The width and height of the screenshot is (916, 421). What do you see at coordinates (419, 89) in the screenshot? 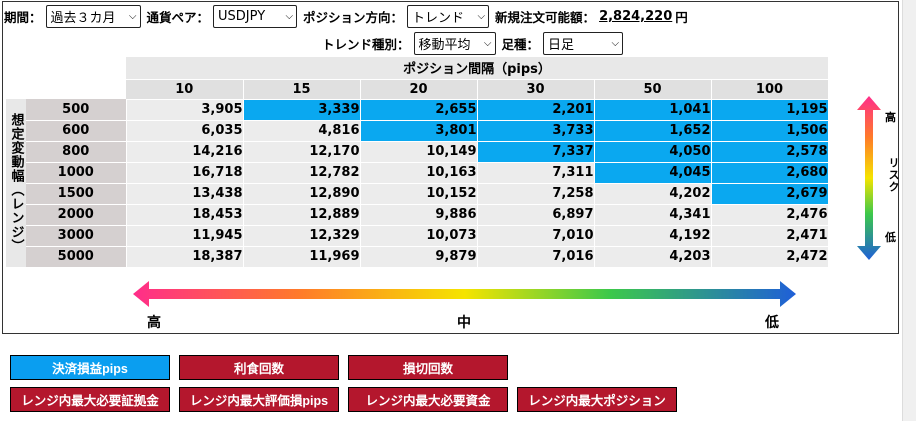
I see `column-header: 20` at bounding box center [419, 89].